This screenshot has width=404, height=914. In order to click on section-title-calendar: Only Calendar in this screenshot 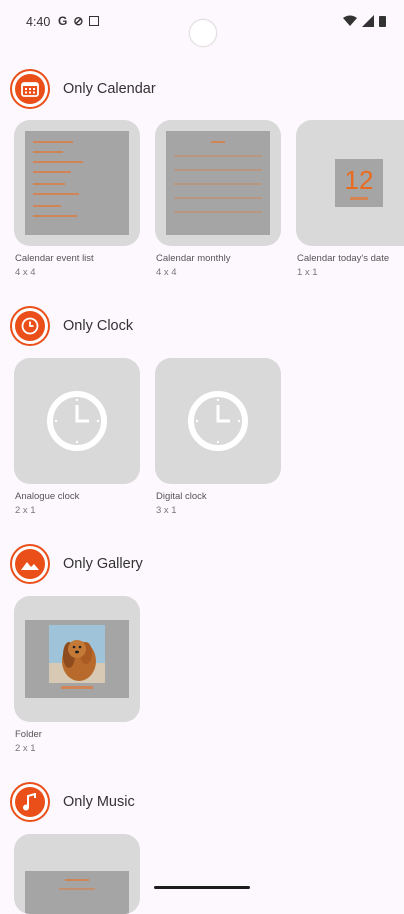, I will do `click(109, 89)`.